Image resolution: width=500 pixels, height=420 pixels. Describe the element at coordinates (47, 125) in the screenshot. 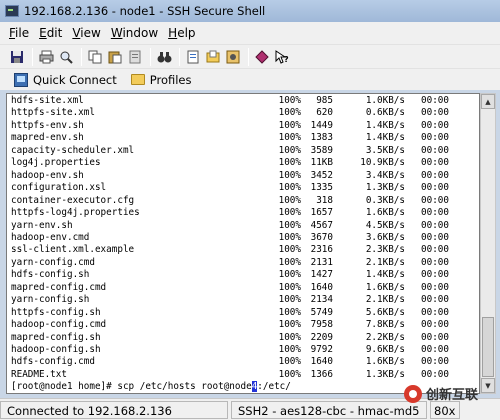

I see `file-name: httpfs-env.sh` at that location.